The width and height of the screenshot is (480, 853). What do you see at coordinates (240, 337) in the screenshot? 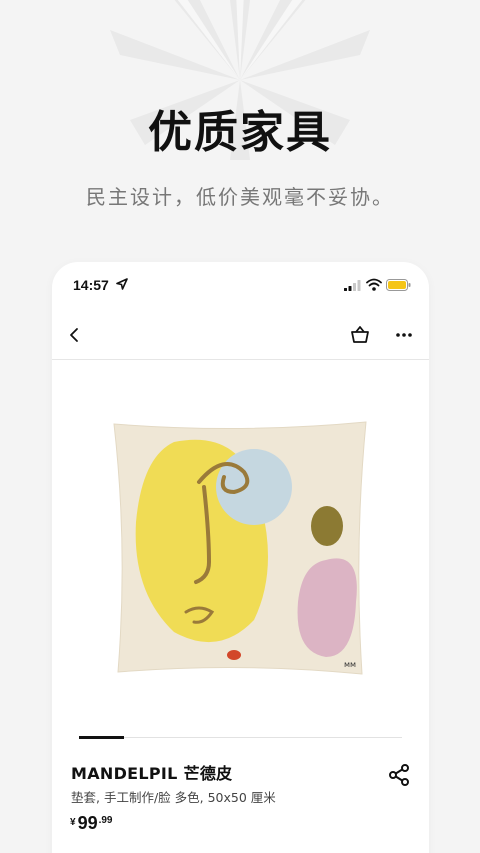
I see `nav-bar` at bounding box center [240, 337].